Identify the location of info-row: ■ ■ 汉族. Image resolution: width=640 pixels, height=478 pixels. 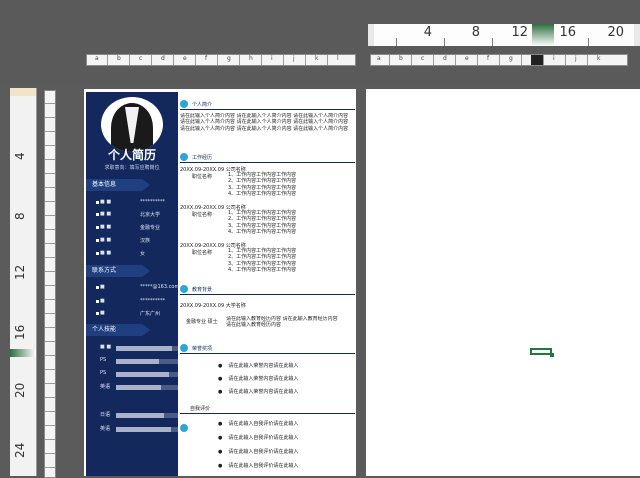
(137, 241).